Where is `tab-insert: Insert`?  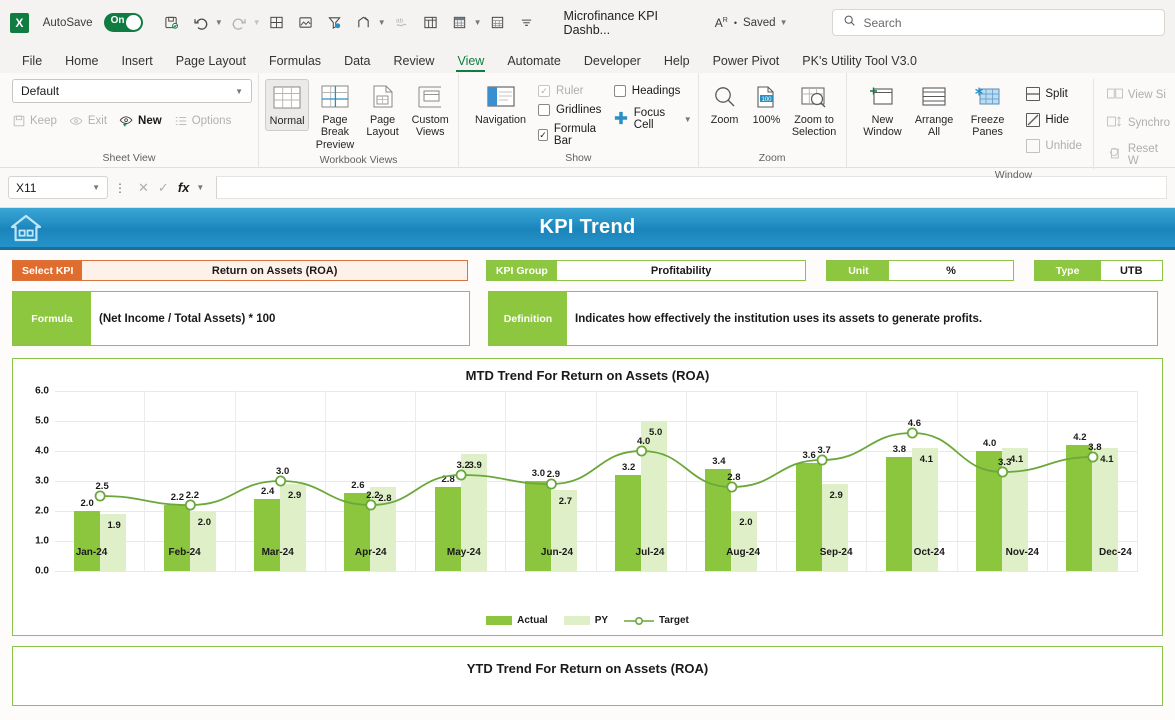 tab-insert: Insert is located at coordinates (137, 62).